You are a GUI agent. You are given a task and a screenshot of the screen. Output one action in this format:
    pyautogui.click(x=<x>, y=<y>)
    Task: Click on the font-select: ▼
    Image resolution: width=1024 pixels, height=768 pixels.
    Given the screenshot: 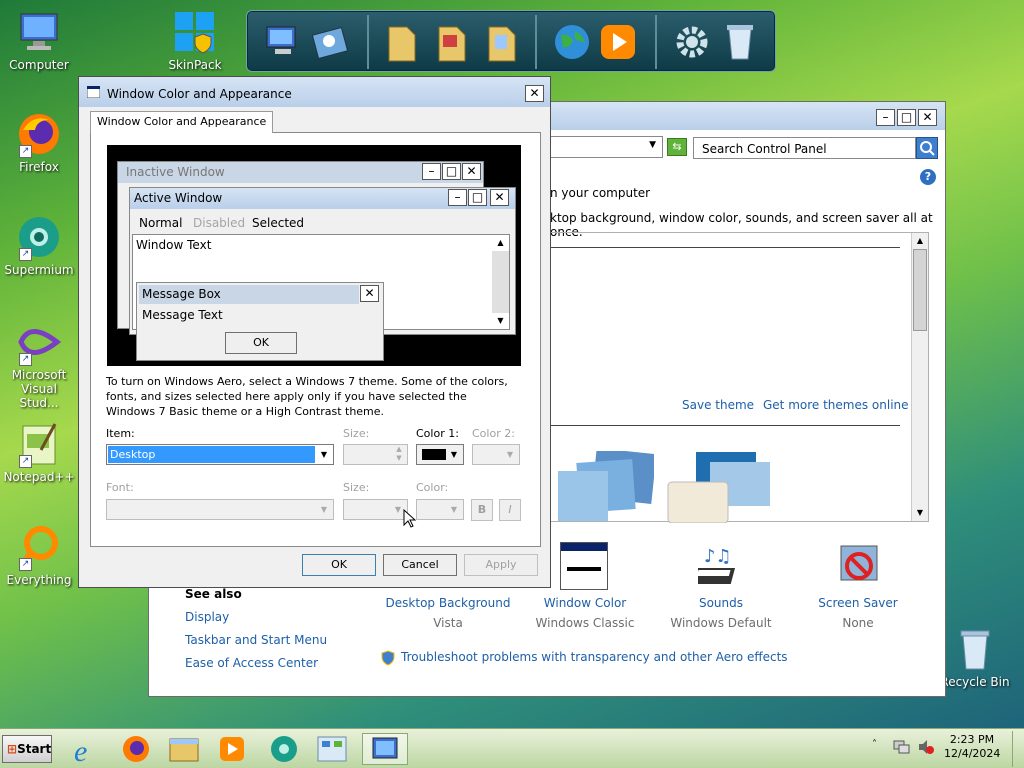 What is the action you would take?
    pyautogui.click(x=220, y=509)
    